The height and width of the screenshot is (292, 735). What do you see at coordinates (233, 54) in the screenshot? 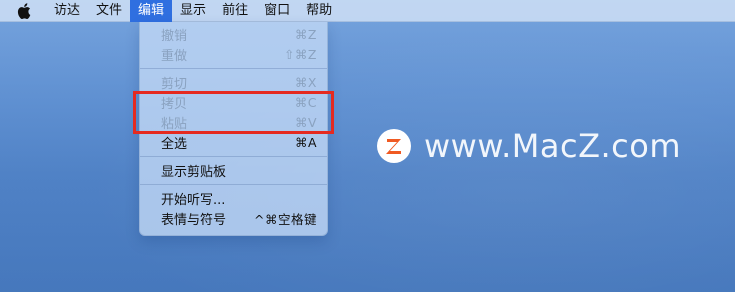
I see `menu-item-redo: 重做 ⇧⌘Z` at bounding box center [233, 54].